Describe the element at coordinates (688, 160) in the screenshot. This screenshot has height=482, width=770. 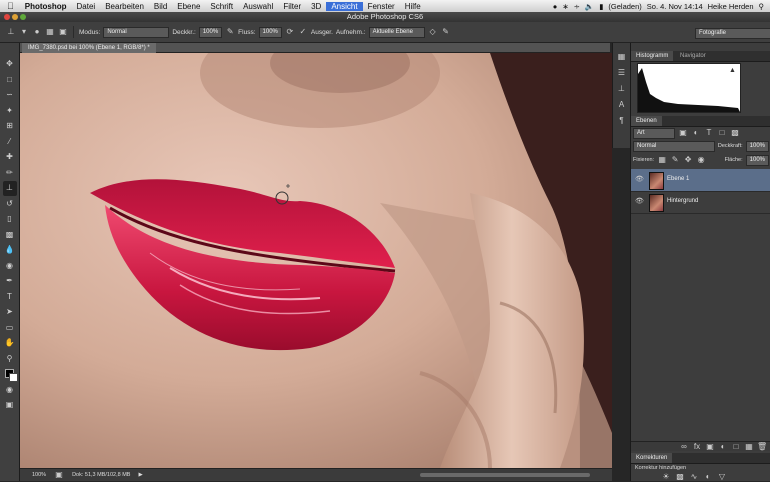
I see `lock-position-icon: ✥` at that location.